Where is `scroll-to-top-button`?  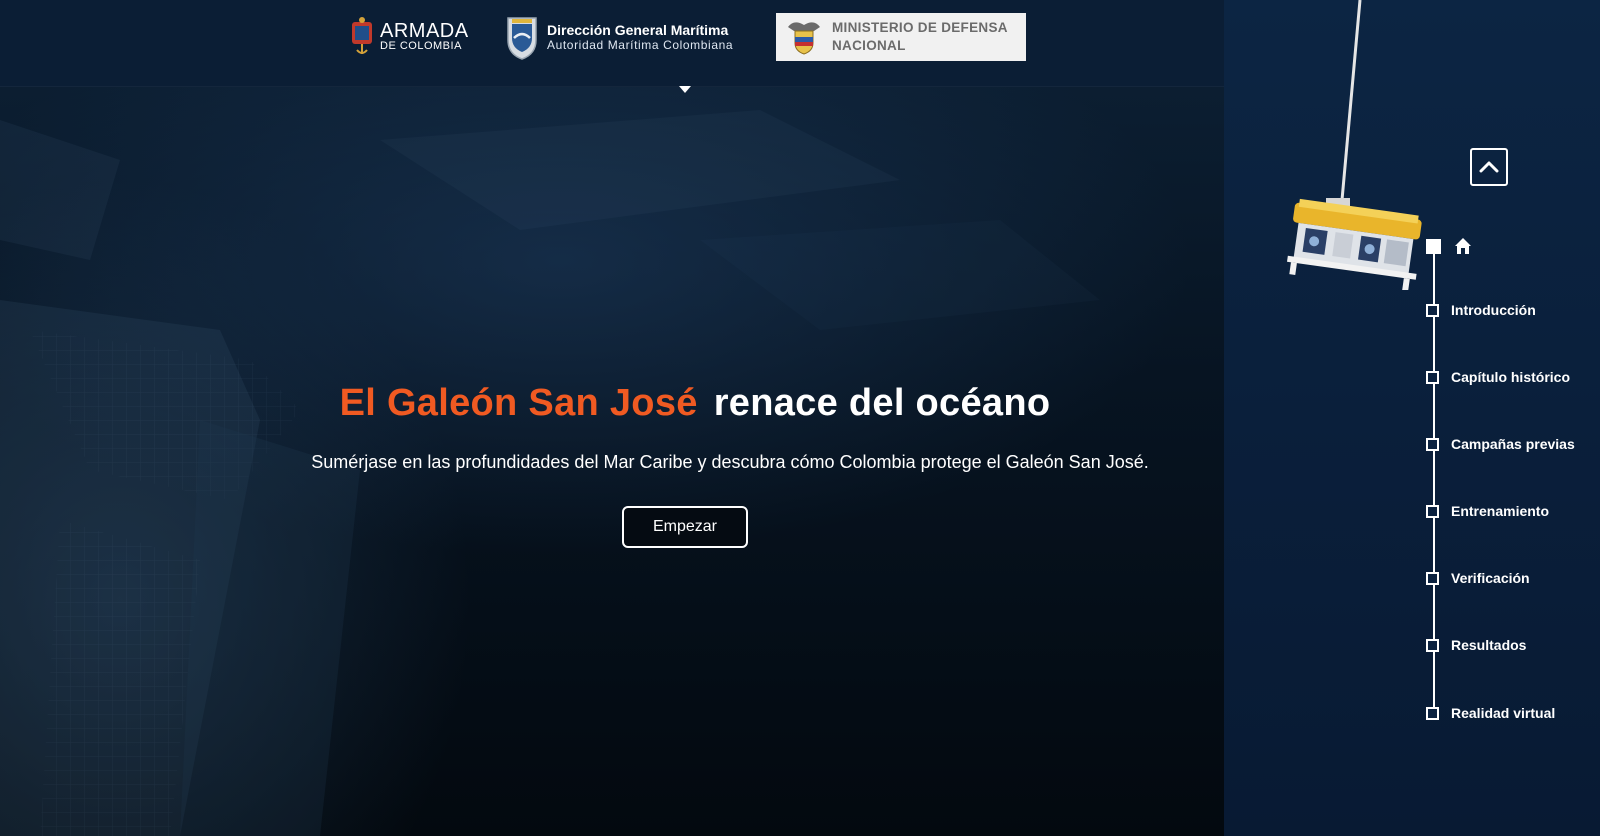 scroll-to-top-button is located at coordinates (1489, 167).